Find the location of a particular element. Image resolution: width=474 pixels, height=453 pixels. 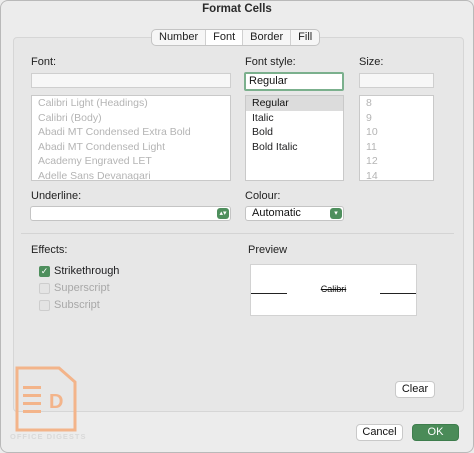

size-list: 8 9 10 11 12 14 is located at coordinates (396, 138).